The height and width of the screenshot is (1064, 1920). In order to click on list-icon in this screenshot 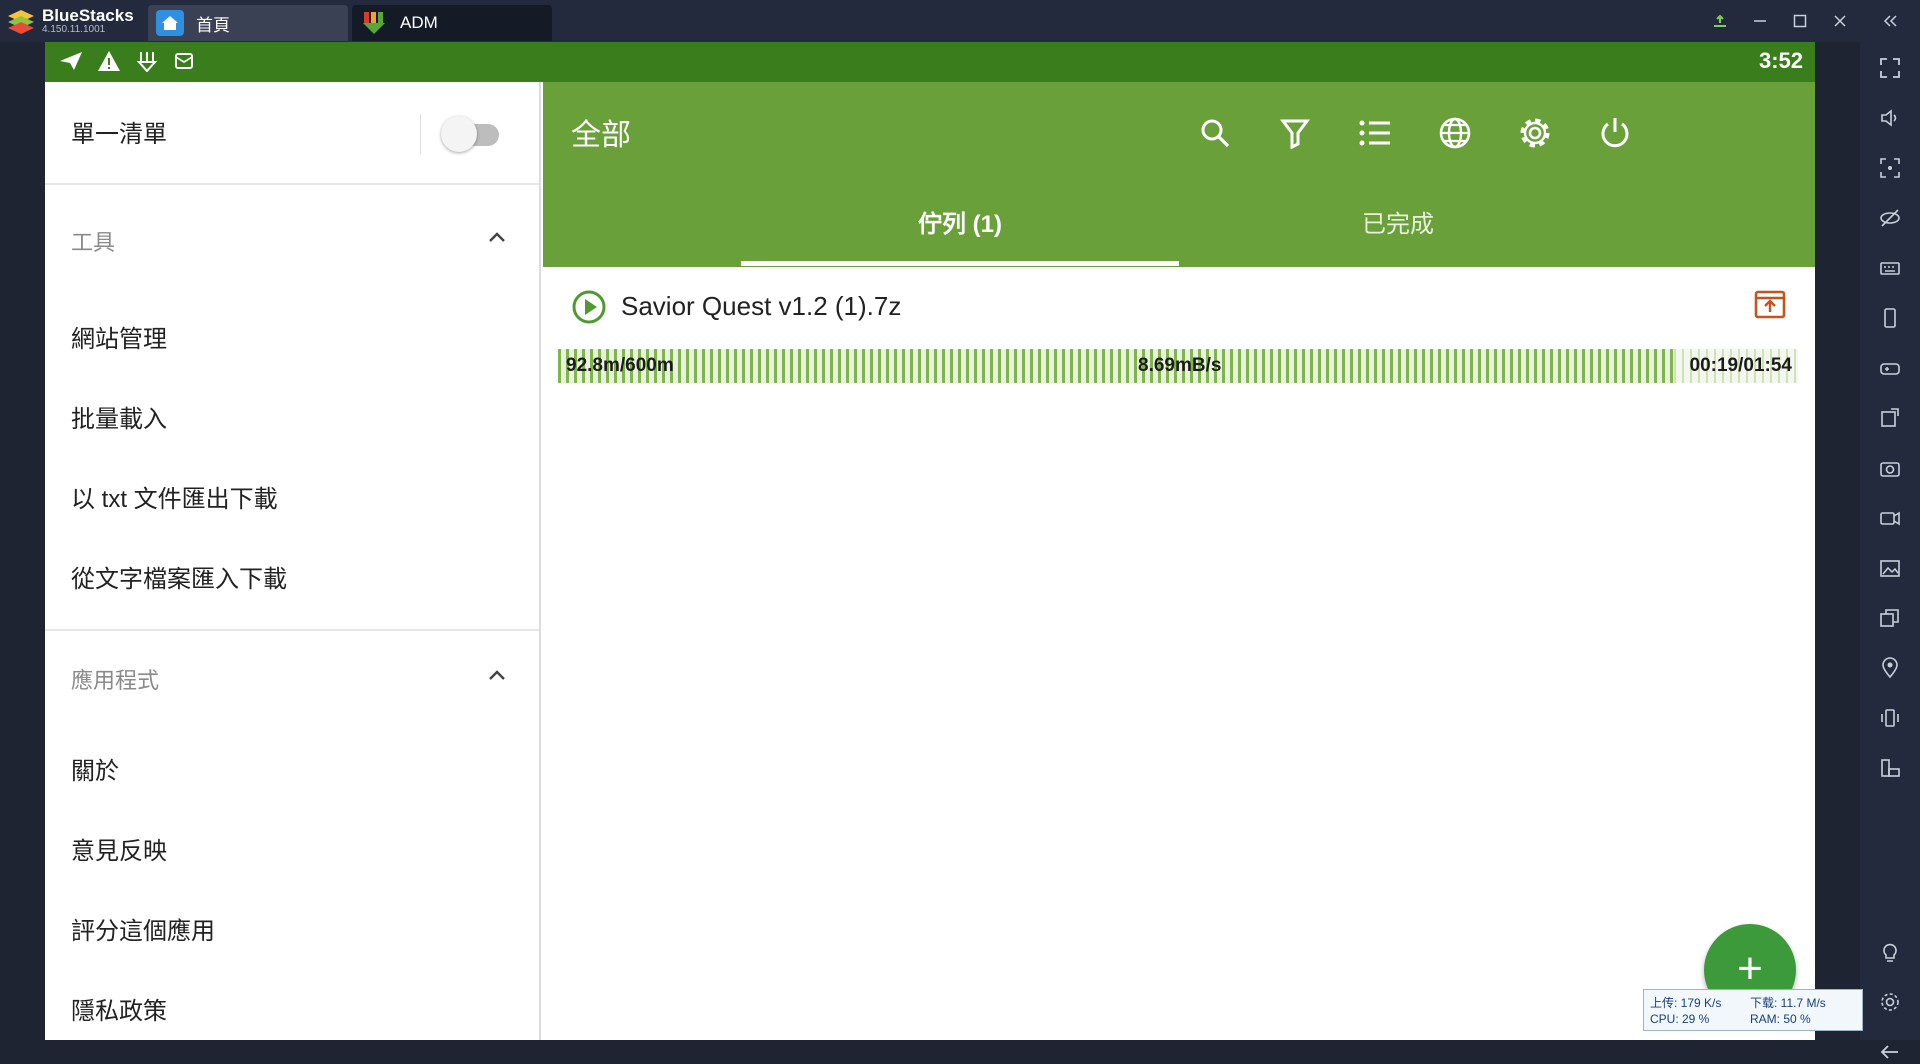, I will do `click(1375, 133)`.